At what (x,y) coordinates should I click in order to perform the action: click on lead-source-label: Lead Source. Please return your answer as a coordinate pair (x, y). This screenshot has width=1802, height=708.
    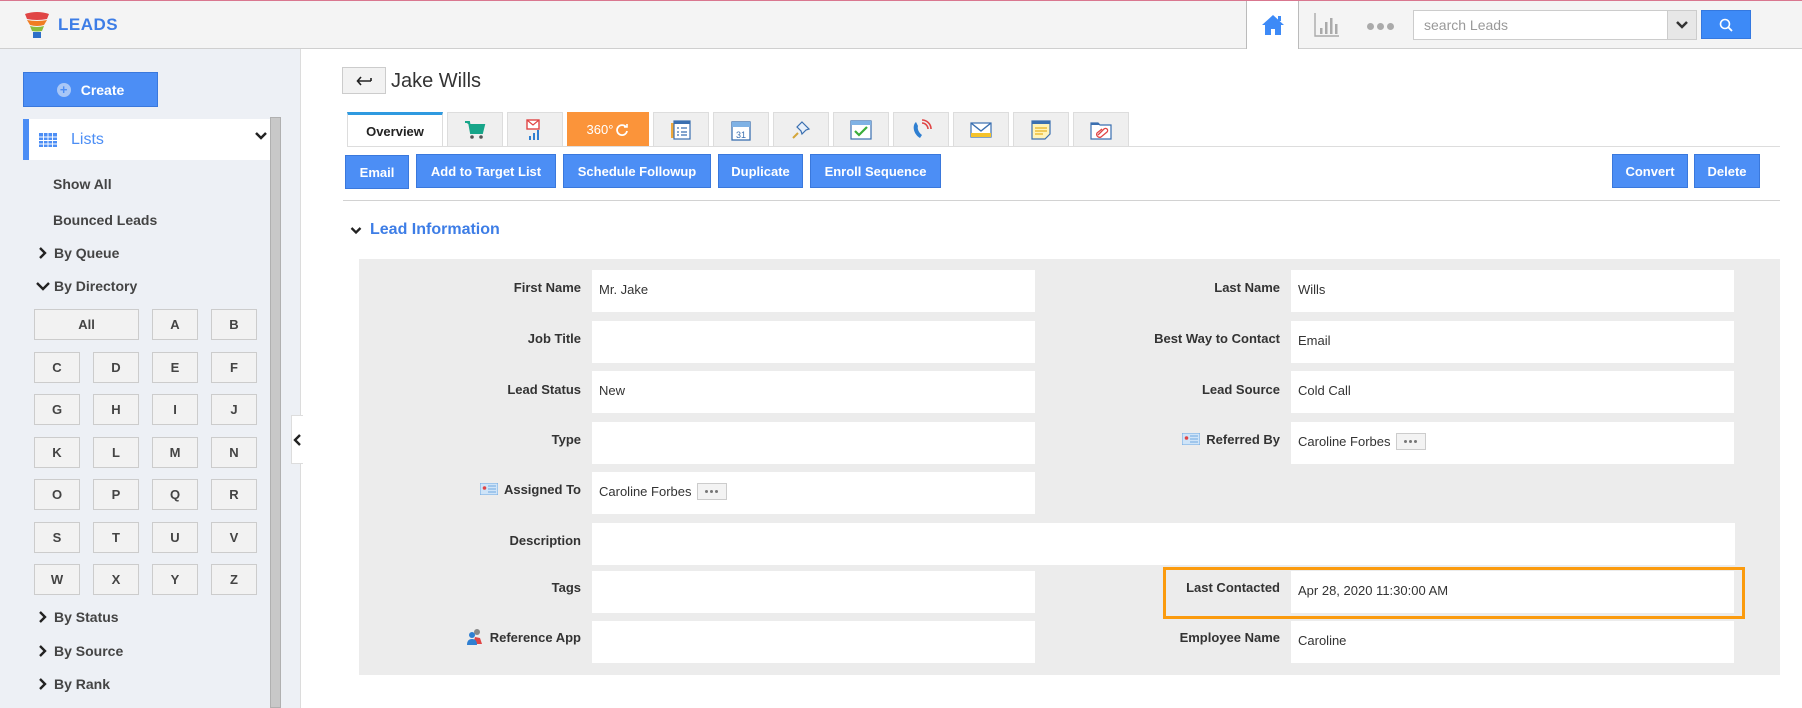
    Looking at the image, I should click on (1240, 389).